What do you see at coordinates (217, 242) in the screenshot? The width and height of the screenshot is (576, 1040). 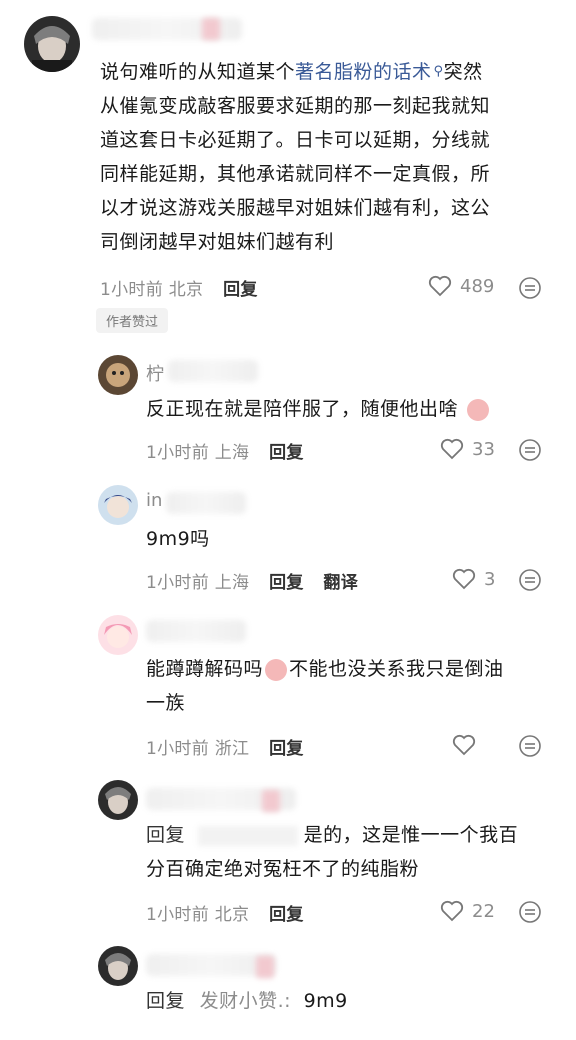 I see `comment-text-line: 司倒闭越早对姐妹们越有利` at bounding box center [217, 242].